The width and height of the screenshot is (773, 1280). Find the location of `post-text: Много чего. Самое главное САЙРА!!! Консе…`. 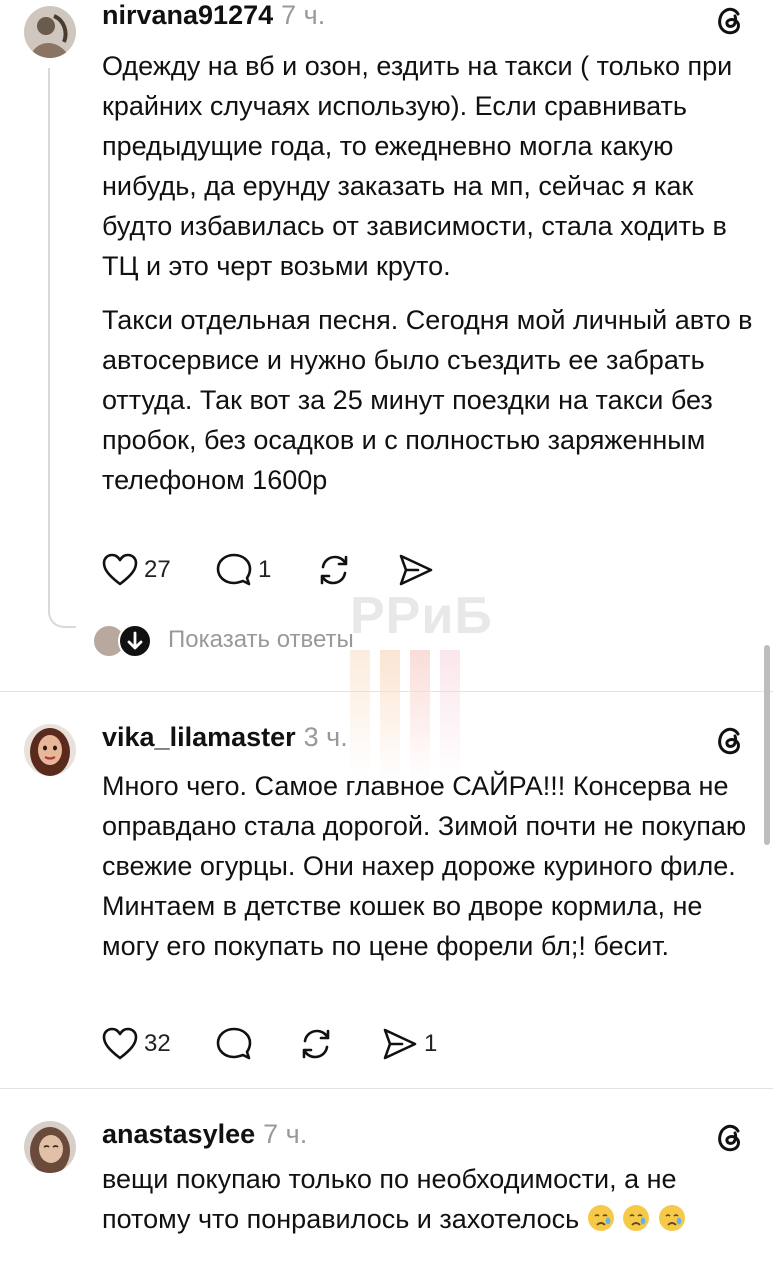

post-text: Много чего. Самое главное САЙРА!!! Консе… is located at coordinates (432, 866).